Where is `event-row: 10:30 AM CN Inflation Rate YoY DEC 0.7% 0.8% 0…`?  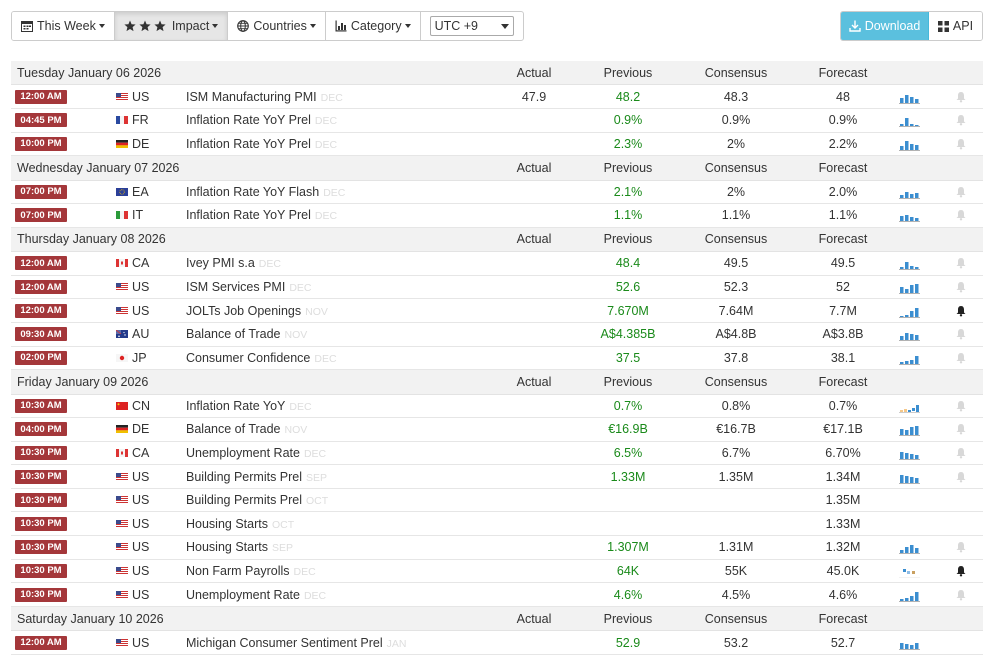 event-row: 10:30 AM CN Inflation Rate YoY DEC 0.7% 0.8% 0… is located at coordinates (497, 407).